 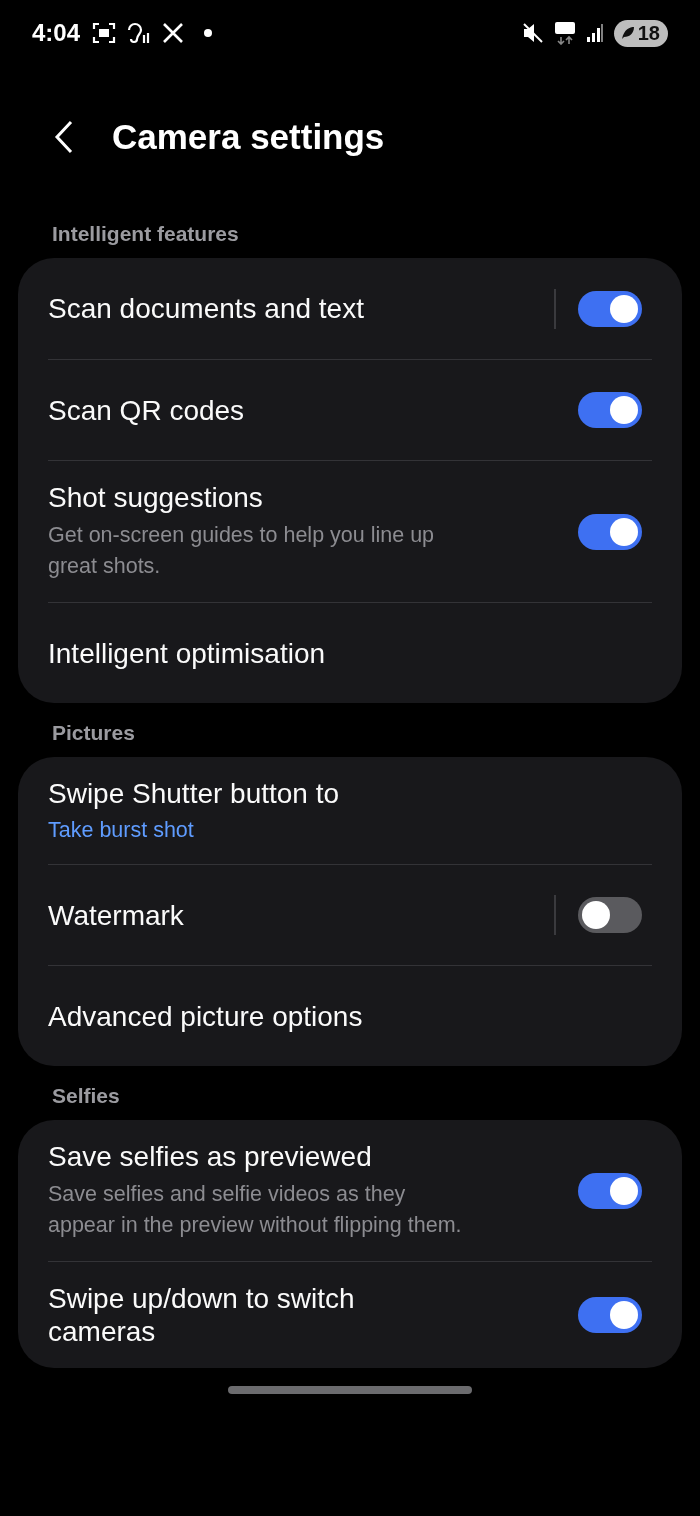 What do you see at coordinates (292, 1016) in the screenshot?
I see `setting-title: Advanced picture options` at bounding box center [292, 1016].